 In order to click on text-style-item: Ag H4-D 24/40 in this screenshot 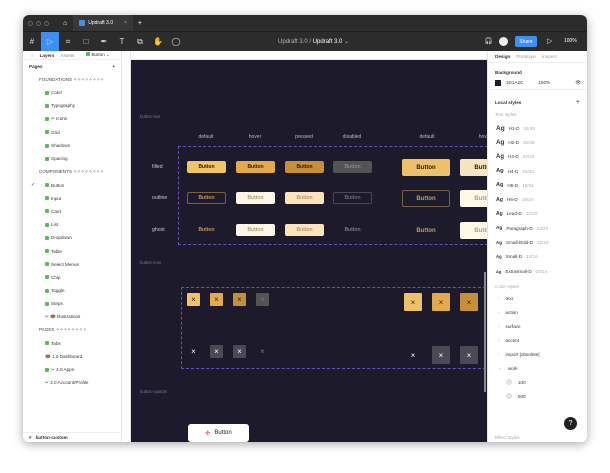, I will do `click(537, 171)`.